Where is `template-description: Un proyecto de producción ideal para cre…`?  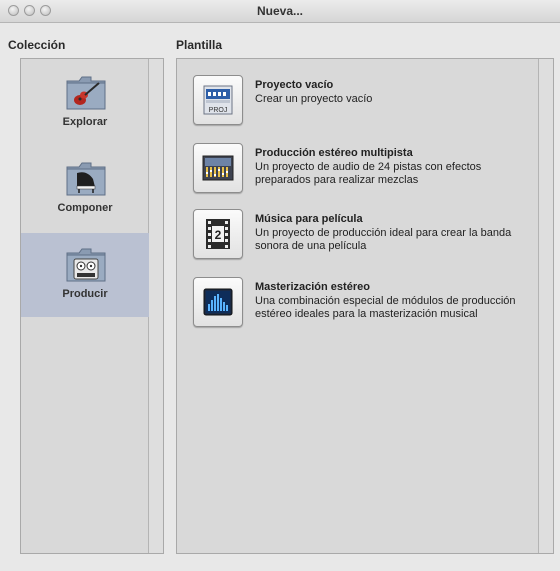 template-description: Un proyecto de producción ideal para cre… is located at coordinates (383, 239).